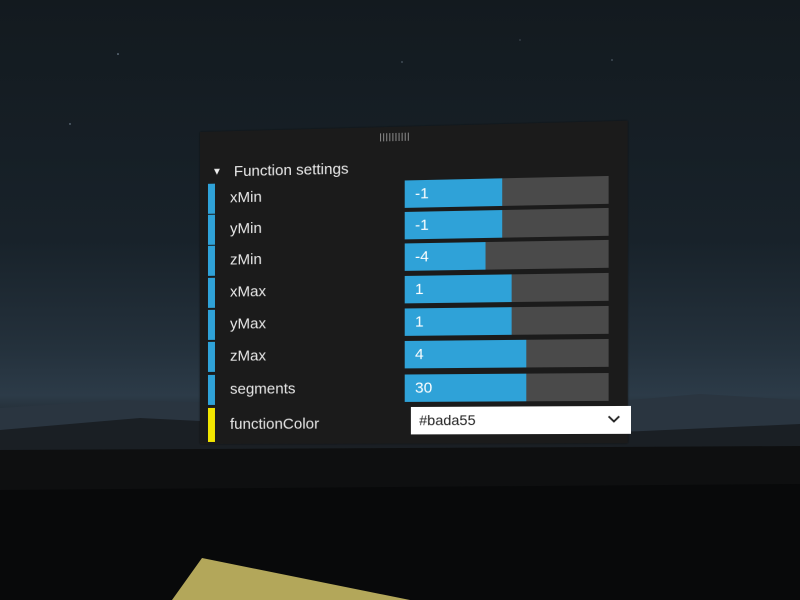  I want to click on slider-row-xmax: xMax 1, so click(416, 290).